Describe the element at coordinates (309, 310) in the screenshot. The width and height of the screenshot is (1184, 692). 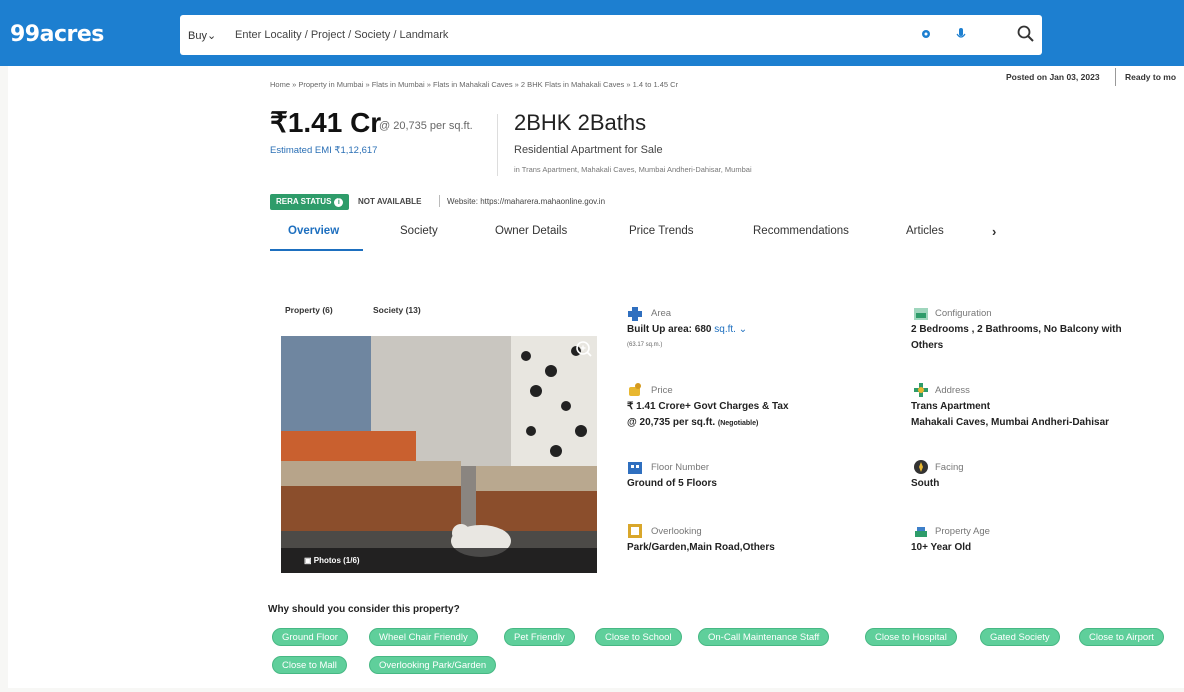
I see `gallery-tab-property: Property (6)` at that location.